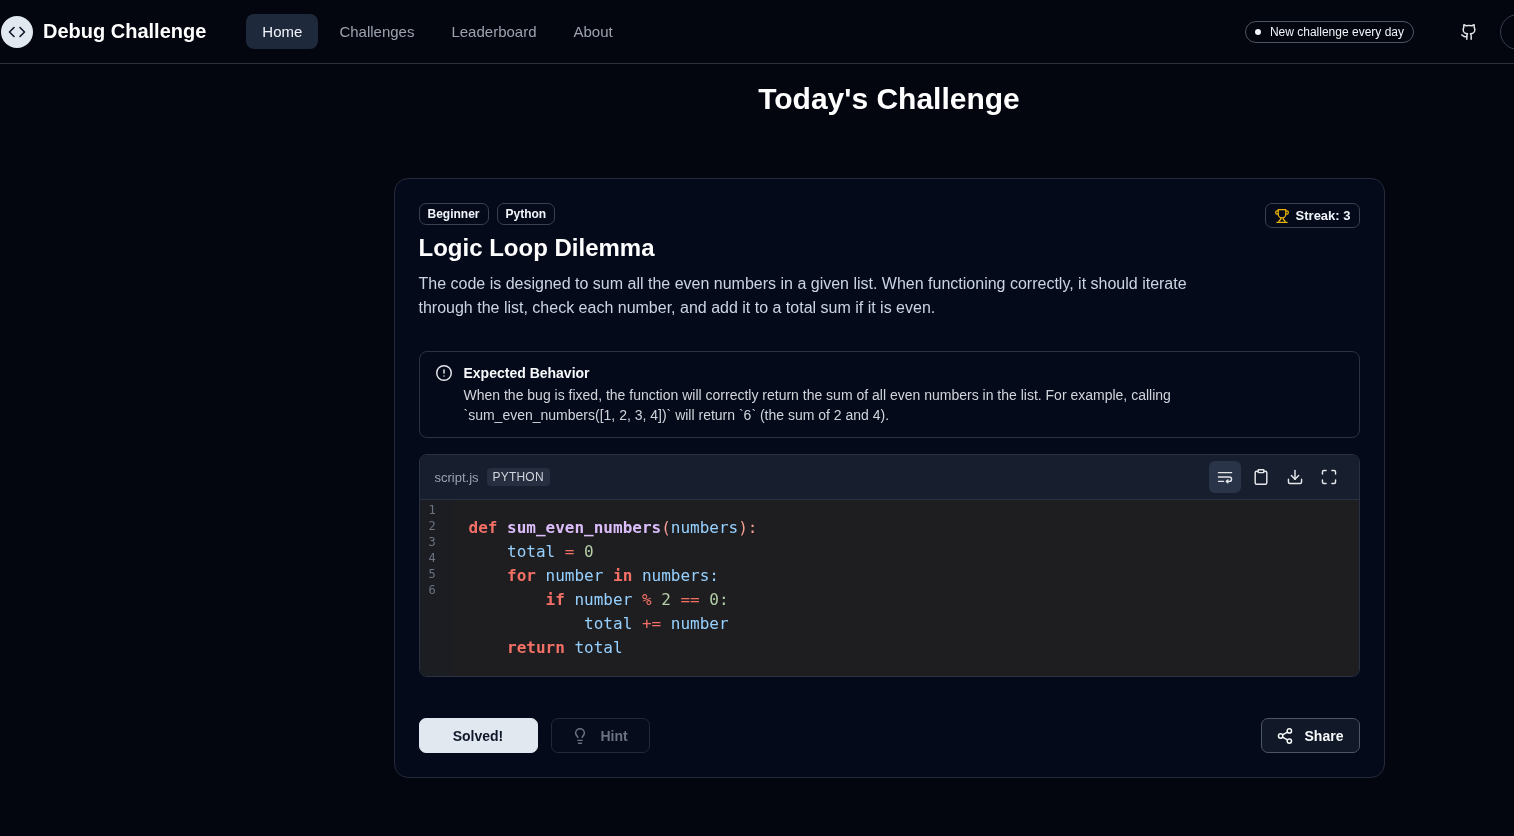 This screenshot has width=1514, height=836. I want to click on tag-badge: Beginner, so click(453, 214).